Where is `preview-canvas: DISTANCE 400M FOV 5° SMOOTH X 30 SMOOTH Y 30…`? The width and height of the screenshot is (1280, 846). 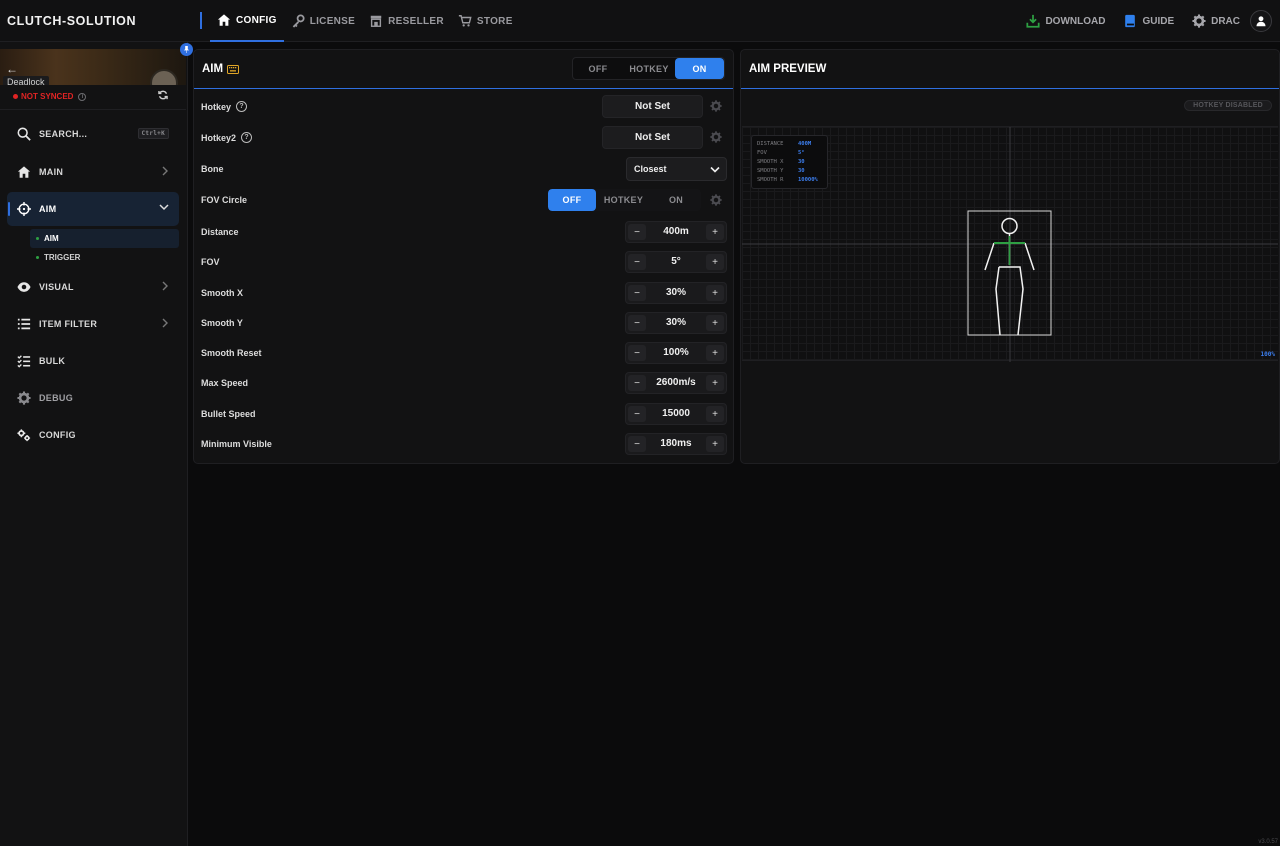
preview-canvas: DISTANCE 400M FOV 5° SMOOTH X 30 SMOOTH Y 30… is located at coordinates (1010, 244).